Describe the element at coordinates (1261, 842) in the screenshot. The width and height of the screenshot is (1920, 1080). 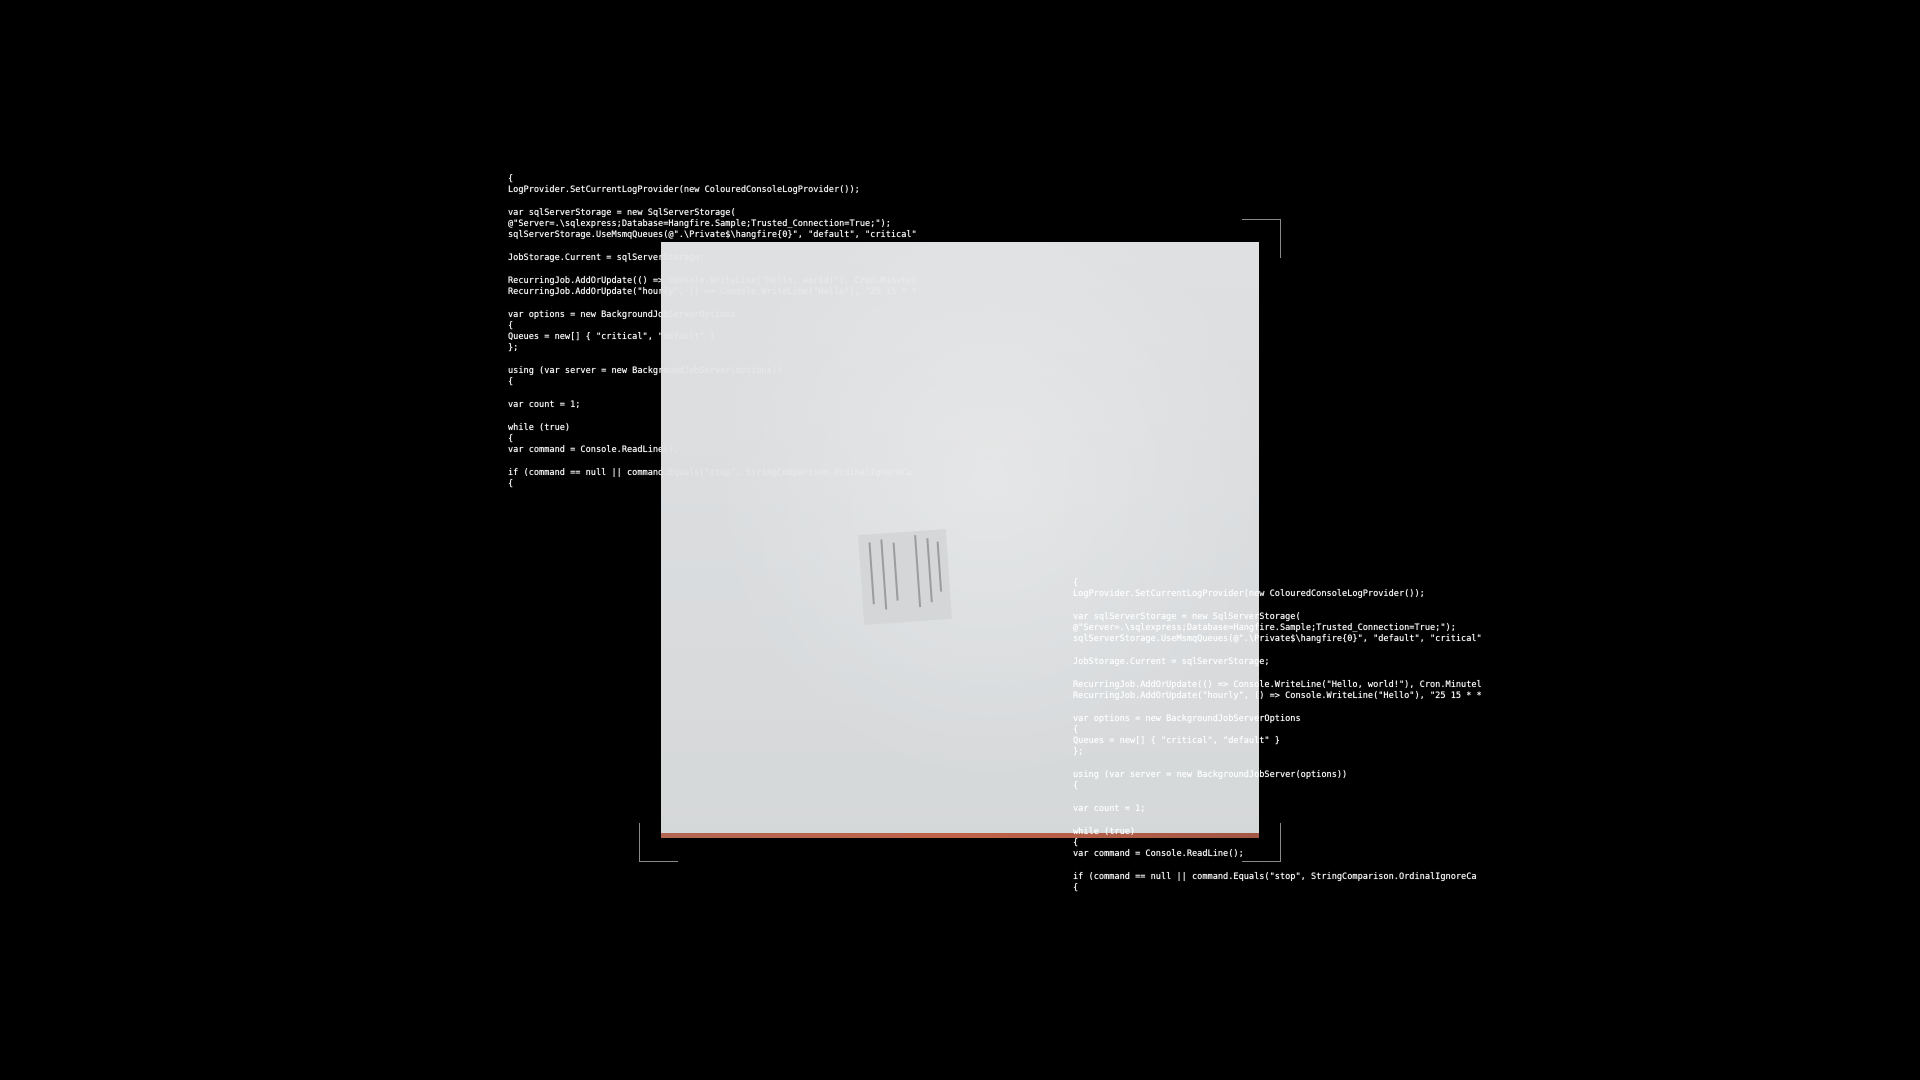
I see `frame-corner-bottom-right` at that location.